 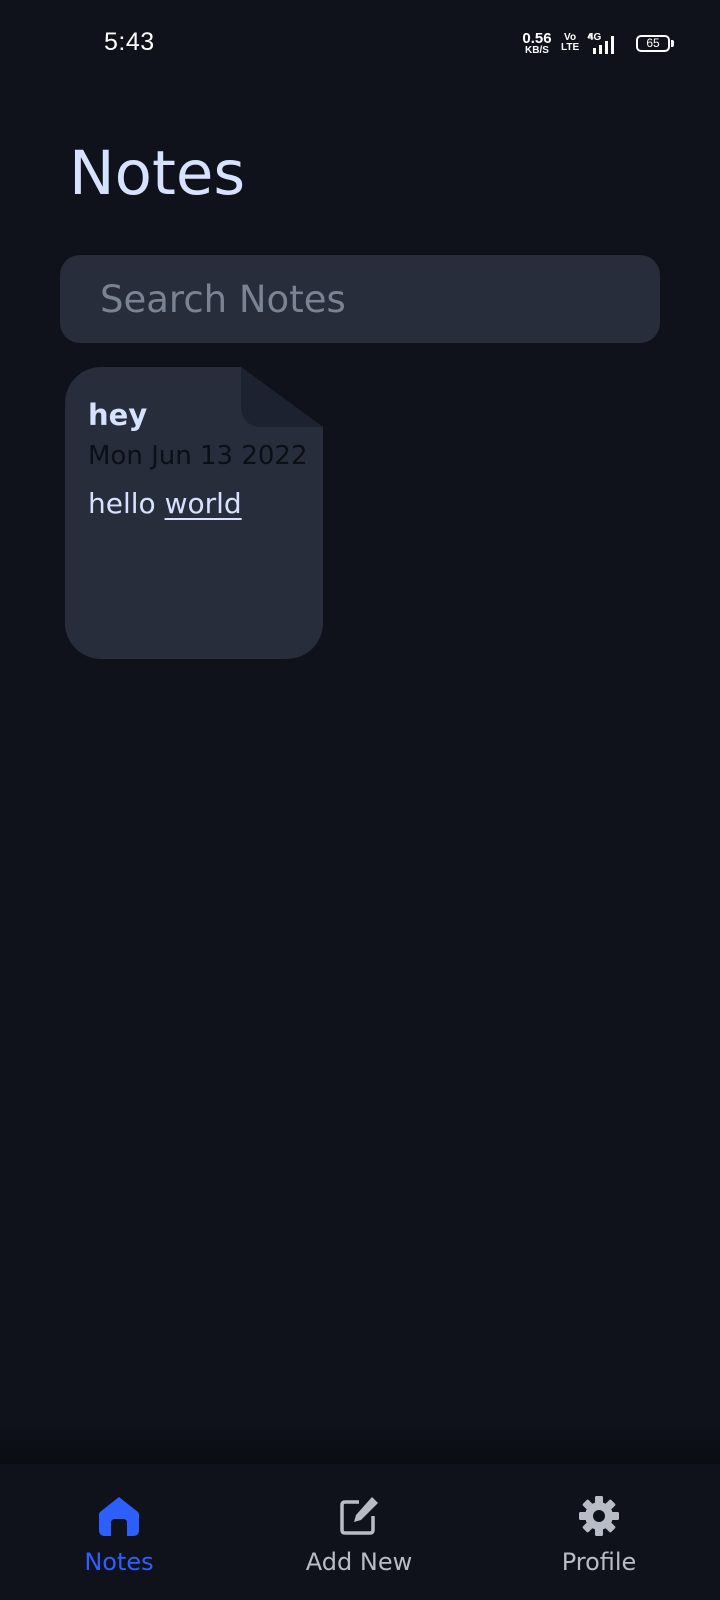 What do you see at coordinates (157, 173) in the screenshot?
I see `page-title: Notes` at bounding box center [157, 173].